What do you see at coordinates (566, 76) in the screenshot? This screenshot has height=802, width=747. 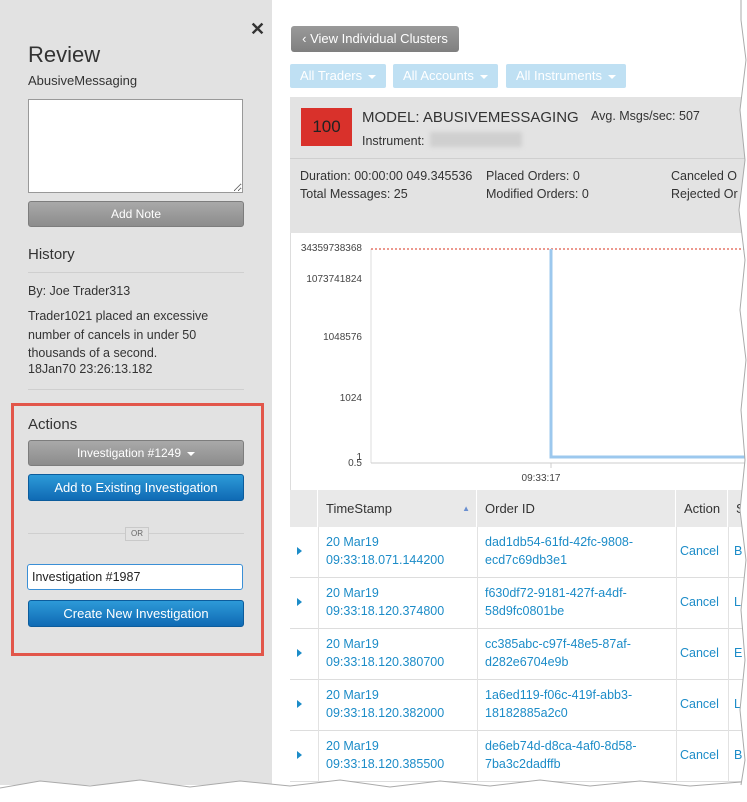 I see `filter-instruments: All Instruments` at bounding box center [566, 76].